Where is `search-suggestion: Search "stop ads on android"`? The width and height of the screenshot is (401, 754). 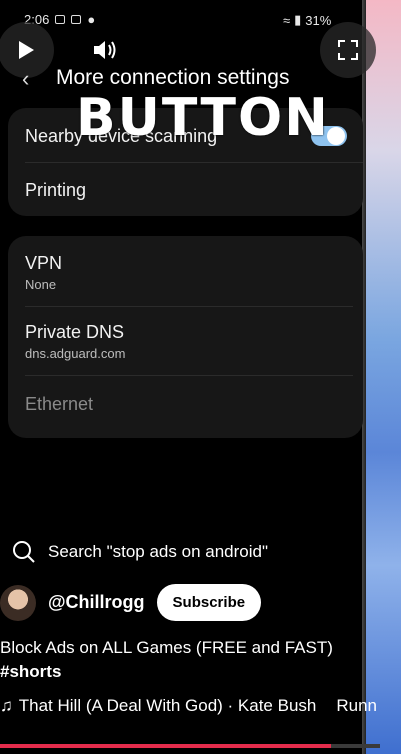
search-suggestion: Search "stop ads on android" is located at coordinates (140, 552).